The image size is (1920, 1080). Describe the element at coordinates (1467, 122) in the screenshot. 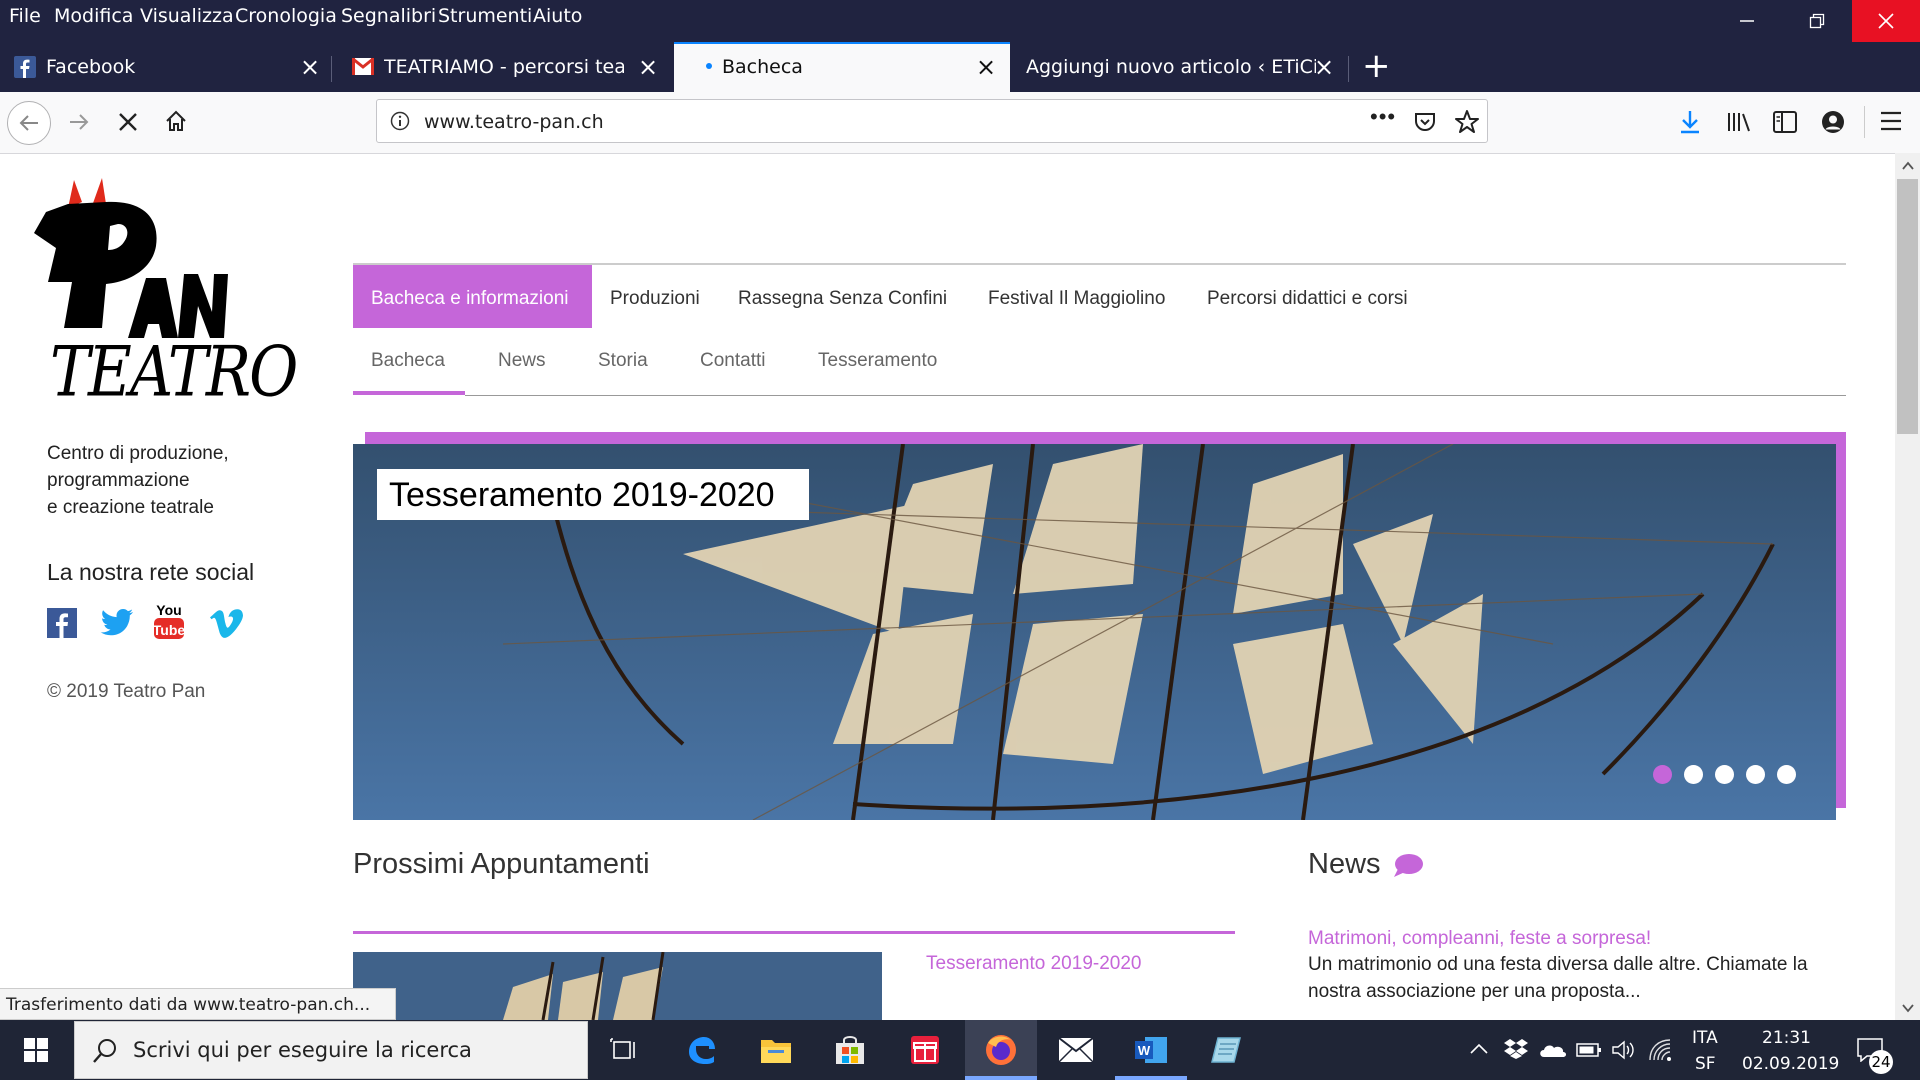

I see `bookmark-star-icon` at that location.